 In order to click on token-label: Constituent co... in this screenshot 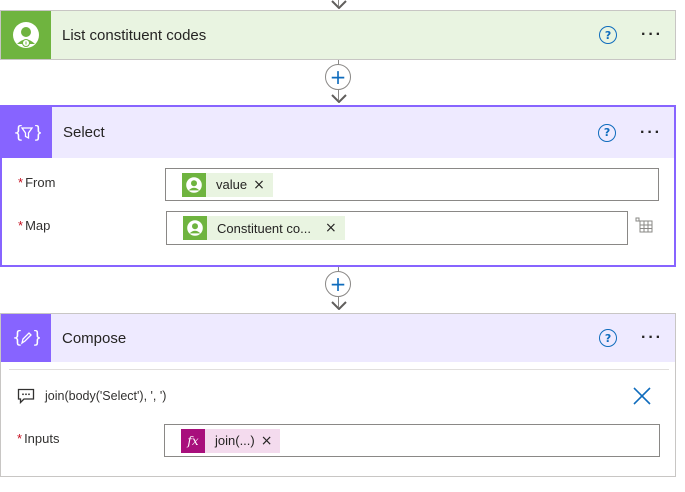, I will do `click(264, 228)`.